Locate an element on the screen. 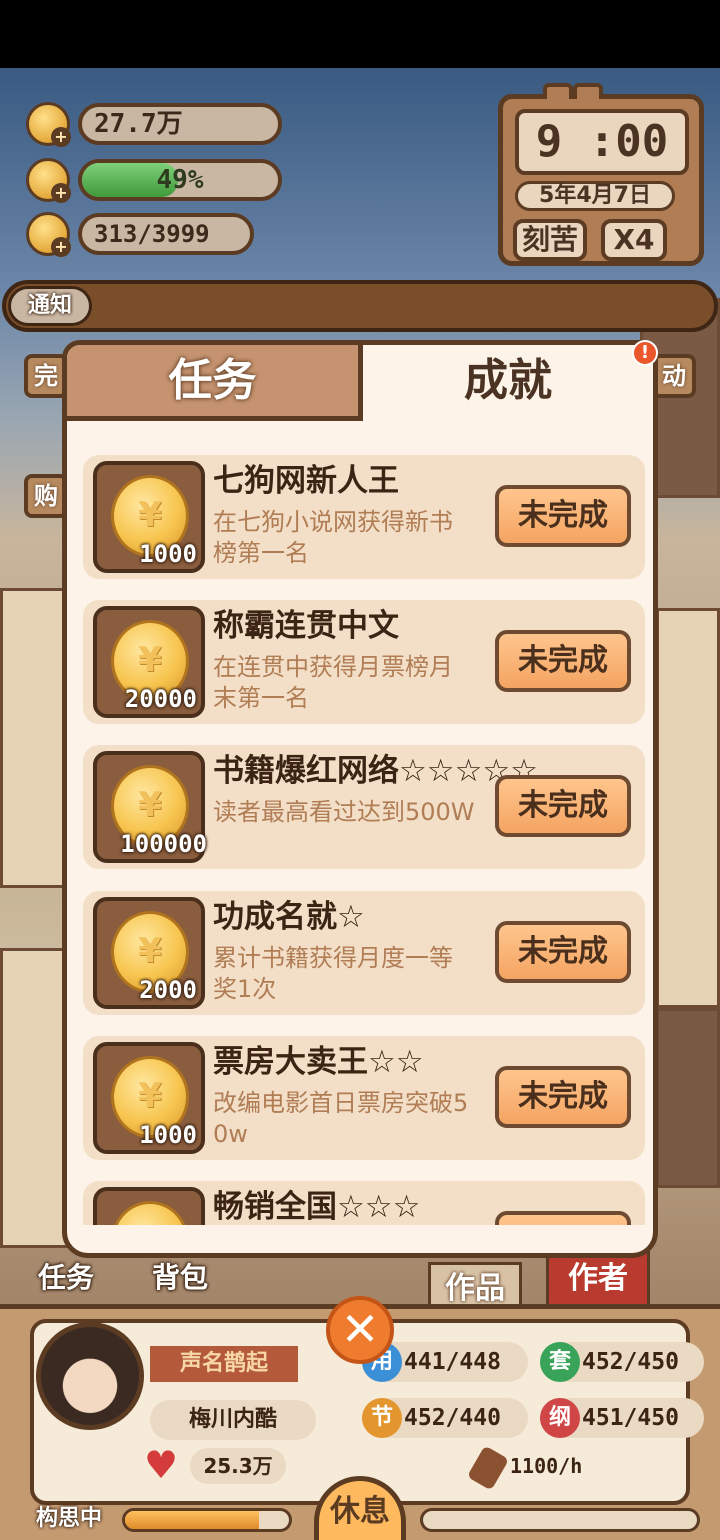  player-name: 梅川内酷 is located at coordinates (233, 1420).